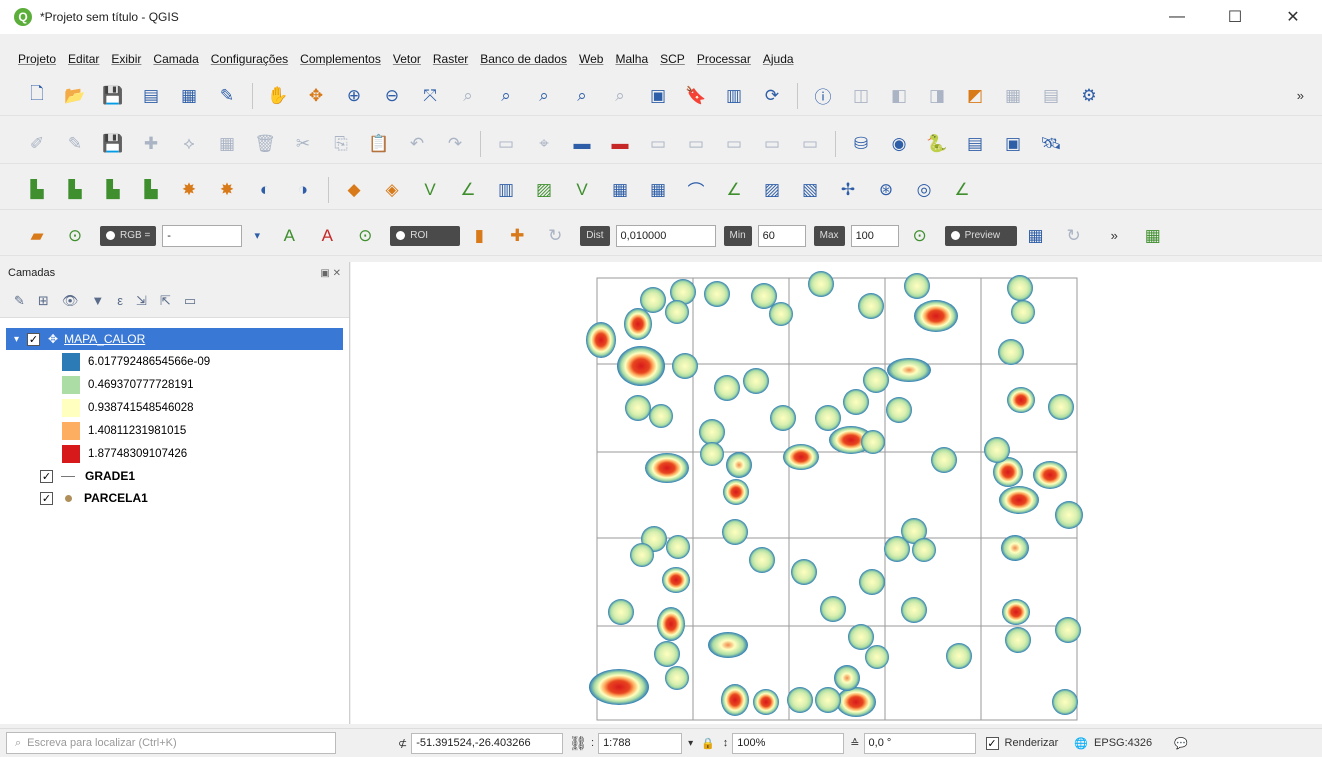  Describe the element at coordinates (861, 96) in the screenshot. I see `attributes-menu-icon: ◫` at that location.